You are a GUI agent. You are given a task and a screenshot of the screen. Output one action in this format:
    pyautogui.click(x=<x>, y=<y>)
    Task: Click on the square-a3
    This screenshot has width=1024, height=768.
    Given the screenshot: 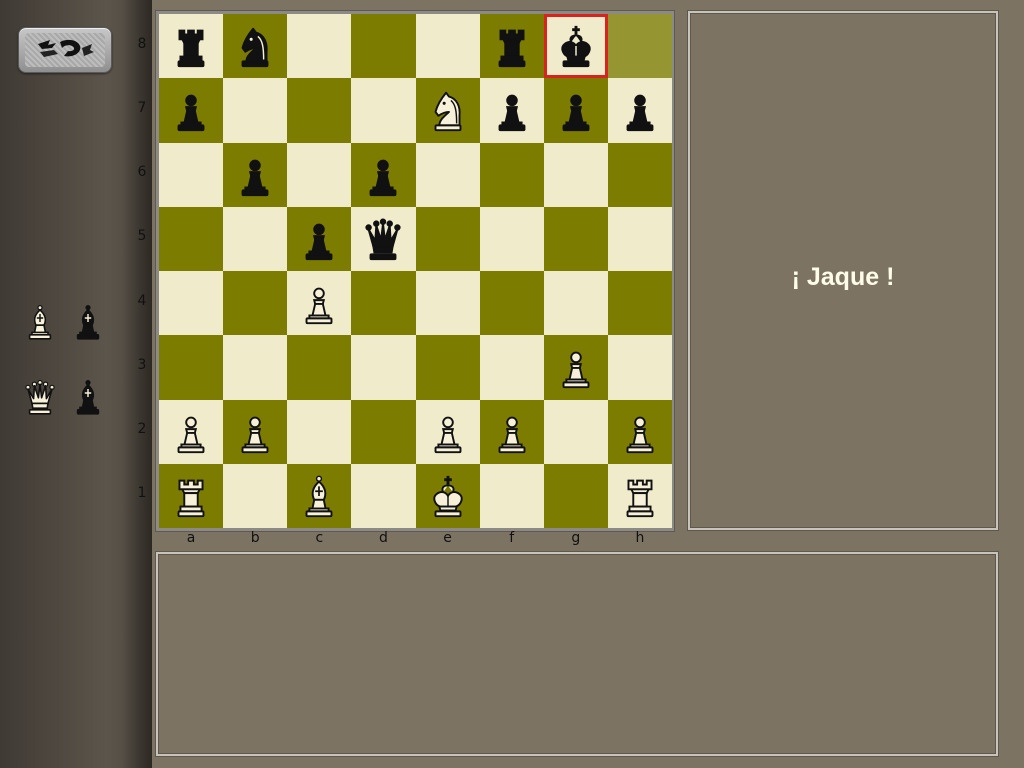 What is the action you would take?
    pyautogui.click(x=191, y=367)
    